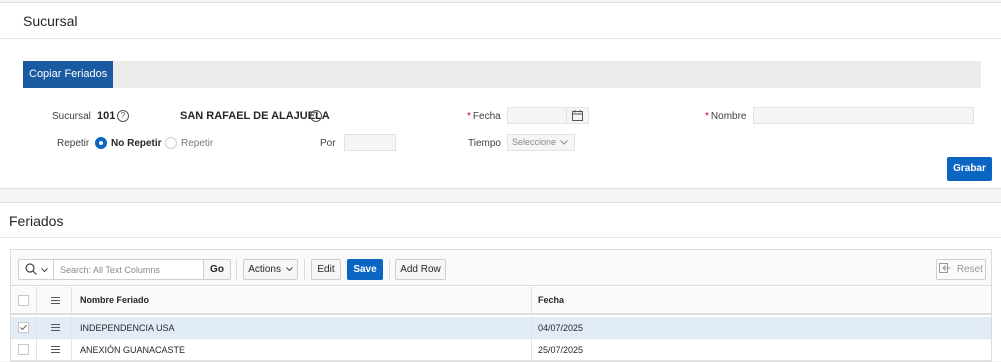  I want to click on calendar-icon, so click(577, 115).